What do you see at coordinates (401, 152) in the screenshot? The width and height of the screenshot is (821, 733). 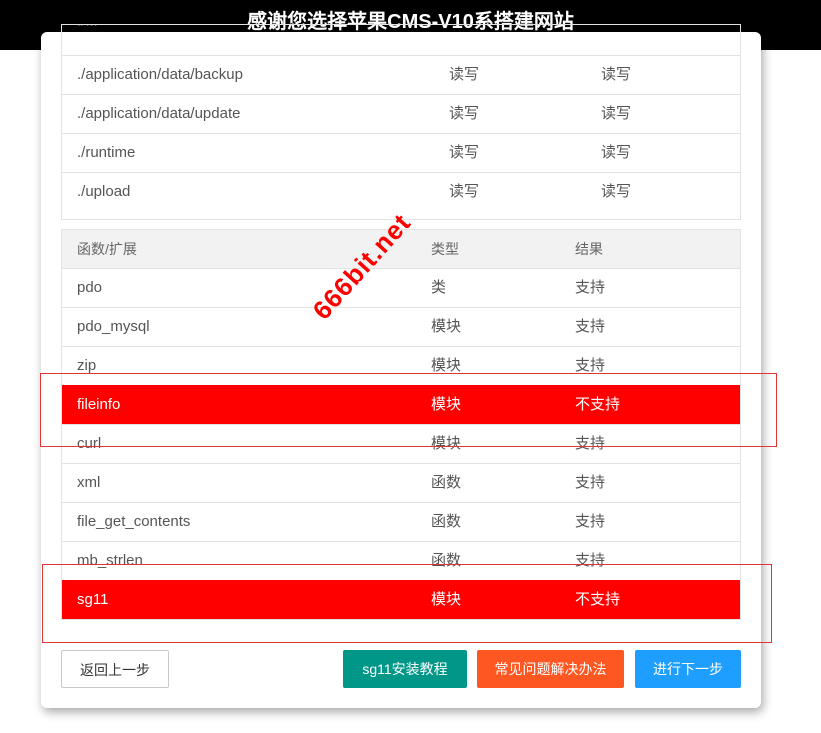 I see `table-row: ./runtime 读写 读写` at bounding box center [401, 152].